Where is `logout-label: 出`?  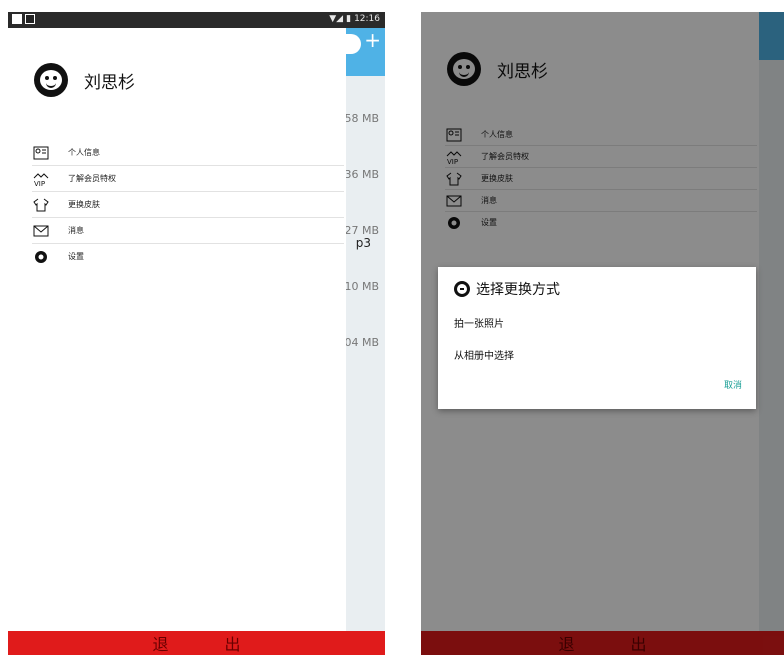 logout-label: 出 is located at coordinates (232, 644).